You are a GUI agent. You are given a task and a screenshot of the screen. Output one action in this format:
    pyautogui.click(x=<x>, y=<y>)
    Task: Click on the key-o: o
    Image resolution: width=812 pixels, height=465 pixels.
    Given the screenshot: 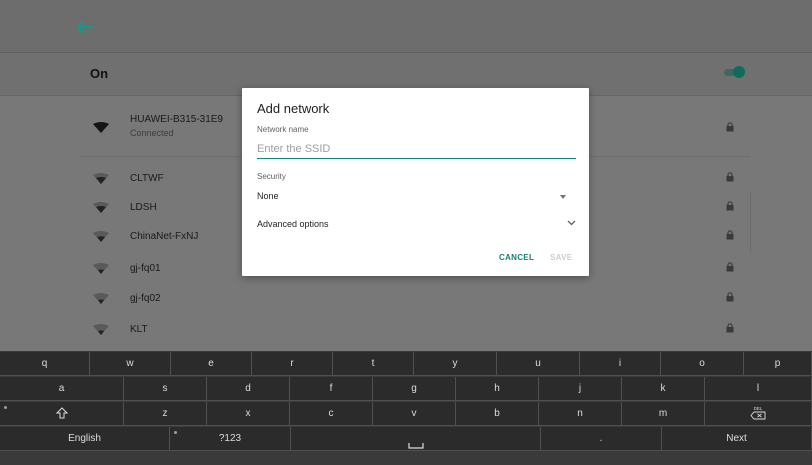 What is the action you would take?
    pyautogui.click(x=702, y=364)
    